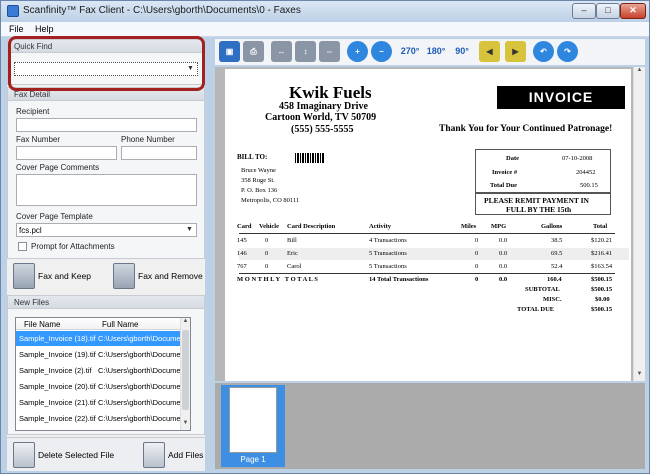  Describe the element at coordinates (106, 230) in the screenshot. I see `cover-template-select: fcs.pcl ▼` at that location.